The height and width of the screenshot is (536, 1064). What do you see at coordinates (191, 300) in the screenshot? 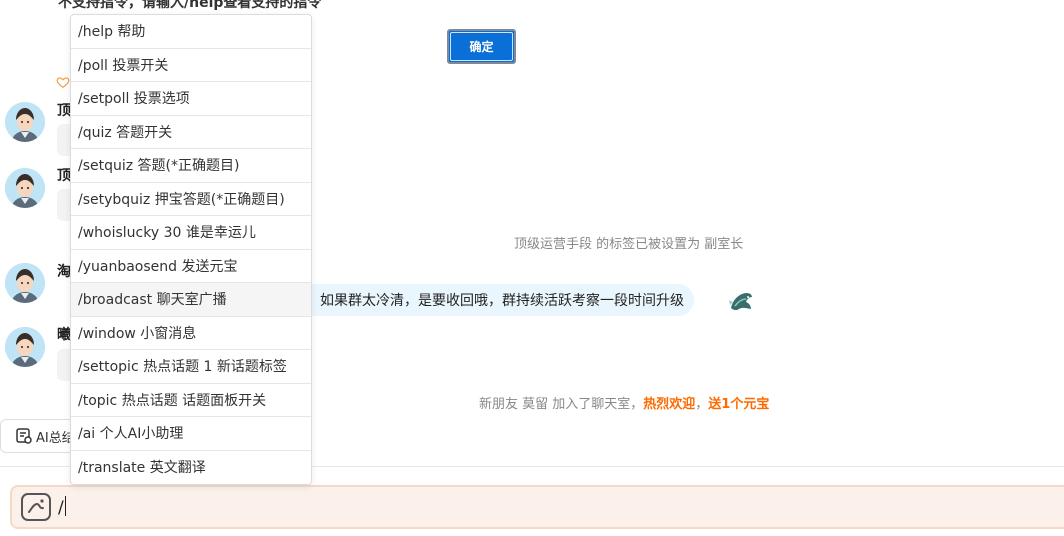
I see `command-menu-item: /broadcast 聊天室广播` at bounding box center [191, 300].